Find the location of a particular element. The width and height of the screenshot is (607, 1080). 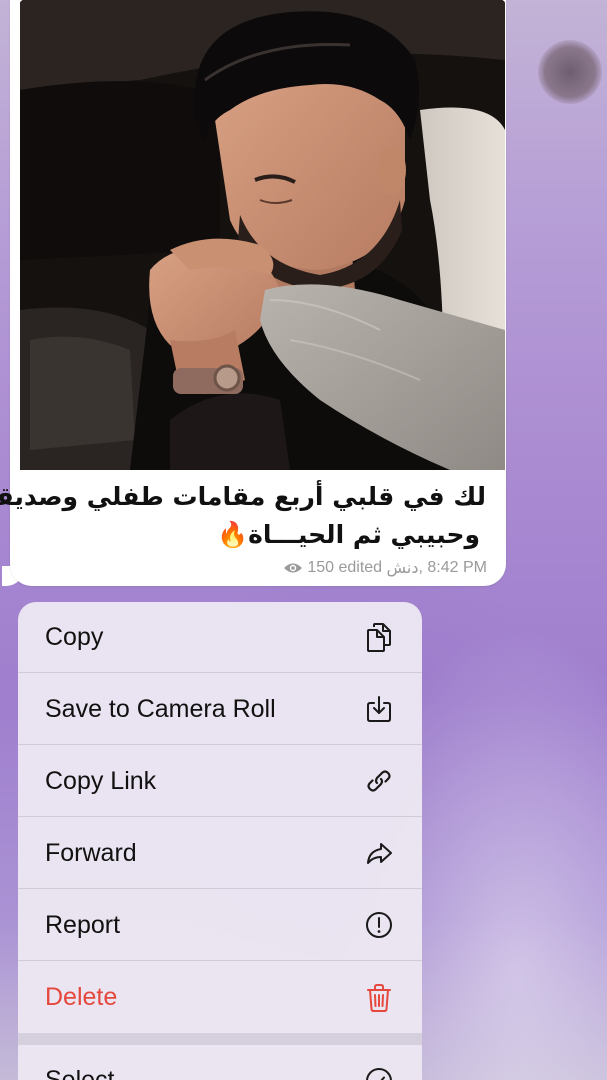

menu-separator is located at coordinates (220, 1039).